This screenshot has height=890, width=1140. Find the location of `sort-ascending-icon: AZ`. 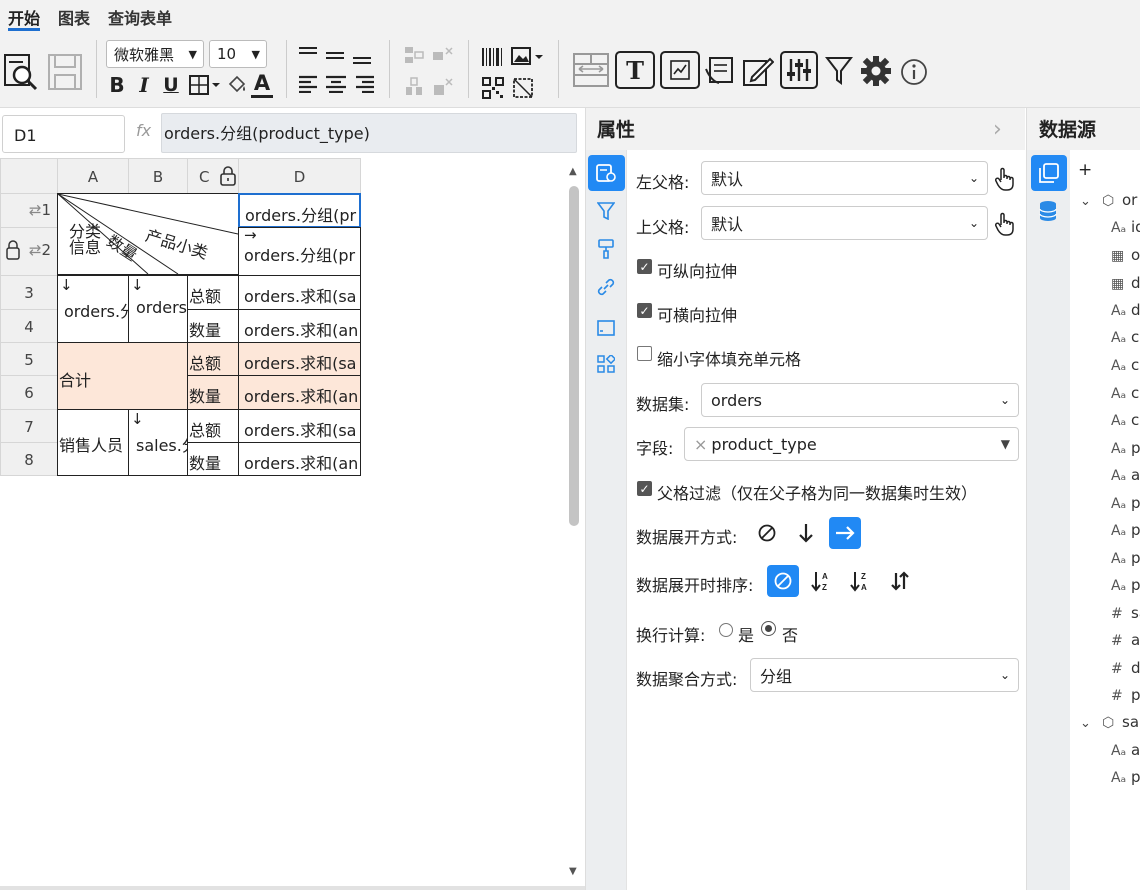

sort-ascending-icon: AZ is located at coordinates (822, 581).